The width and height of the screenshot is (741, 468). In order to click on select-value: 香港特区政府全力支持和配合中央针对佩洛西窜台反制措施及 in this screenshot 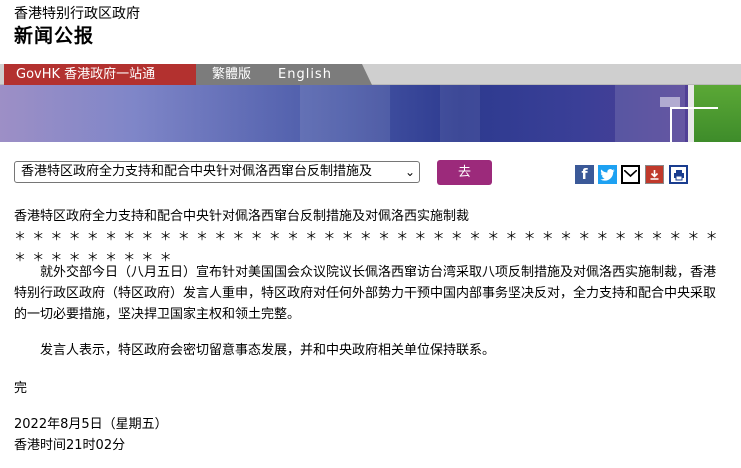, I will do `click(197, 171)`.